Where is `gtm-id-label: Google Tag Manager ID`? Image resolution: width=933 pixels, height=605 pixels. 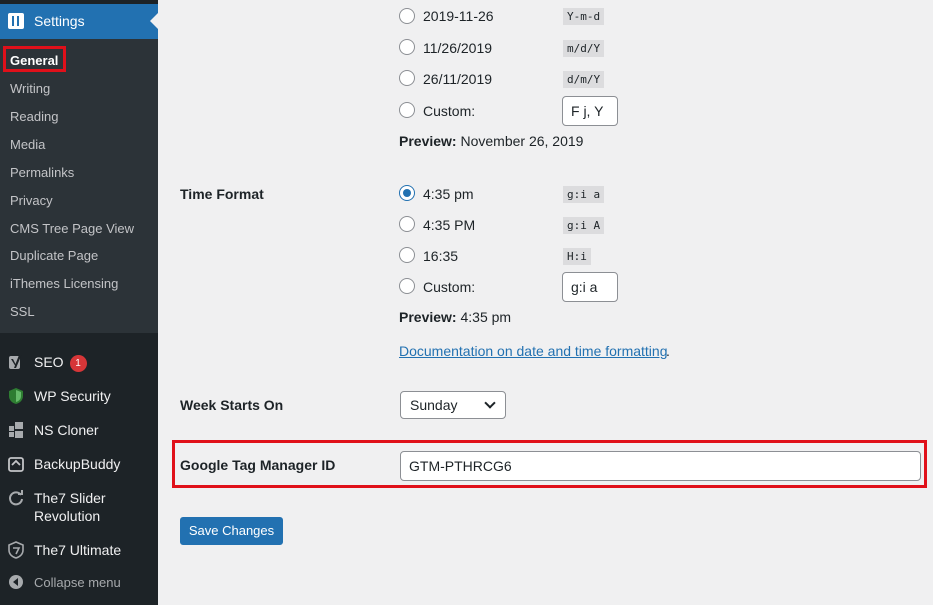 gtm-id-label: Google Tag Manager ID is located at coordinates (258, 465).